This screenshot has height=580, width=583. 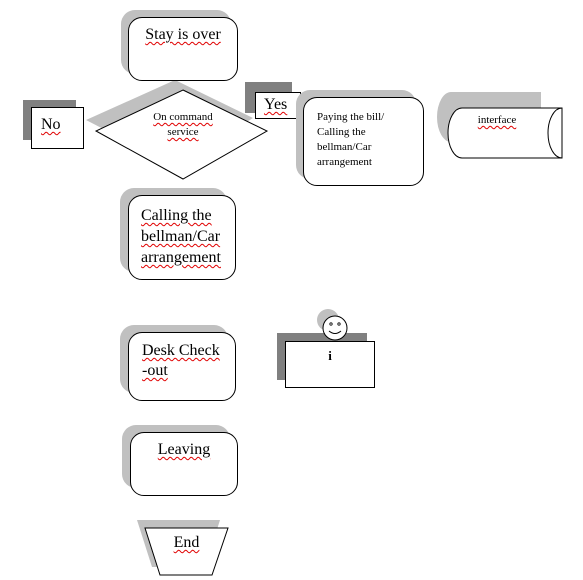 What do you see at coordinates (184, 449) in the screenshot?
I see `leaving-text: Leaving` at bounding box center [184, 449].